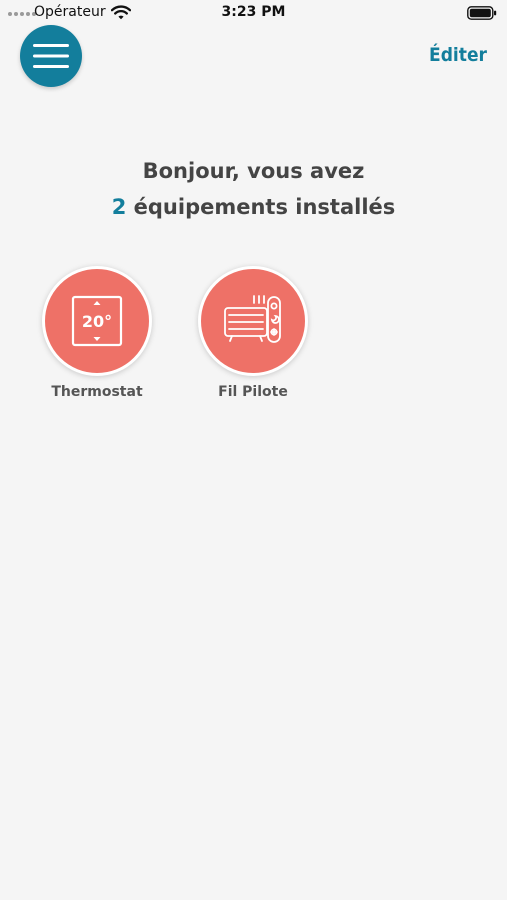 The height and width of the screenshot is (900, 507). Describe the element at coordinates (253, 171) in the screenshot. I see `greeting-line-1: Bonjour, vous avez` at that location.